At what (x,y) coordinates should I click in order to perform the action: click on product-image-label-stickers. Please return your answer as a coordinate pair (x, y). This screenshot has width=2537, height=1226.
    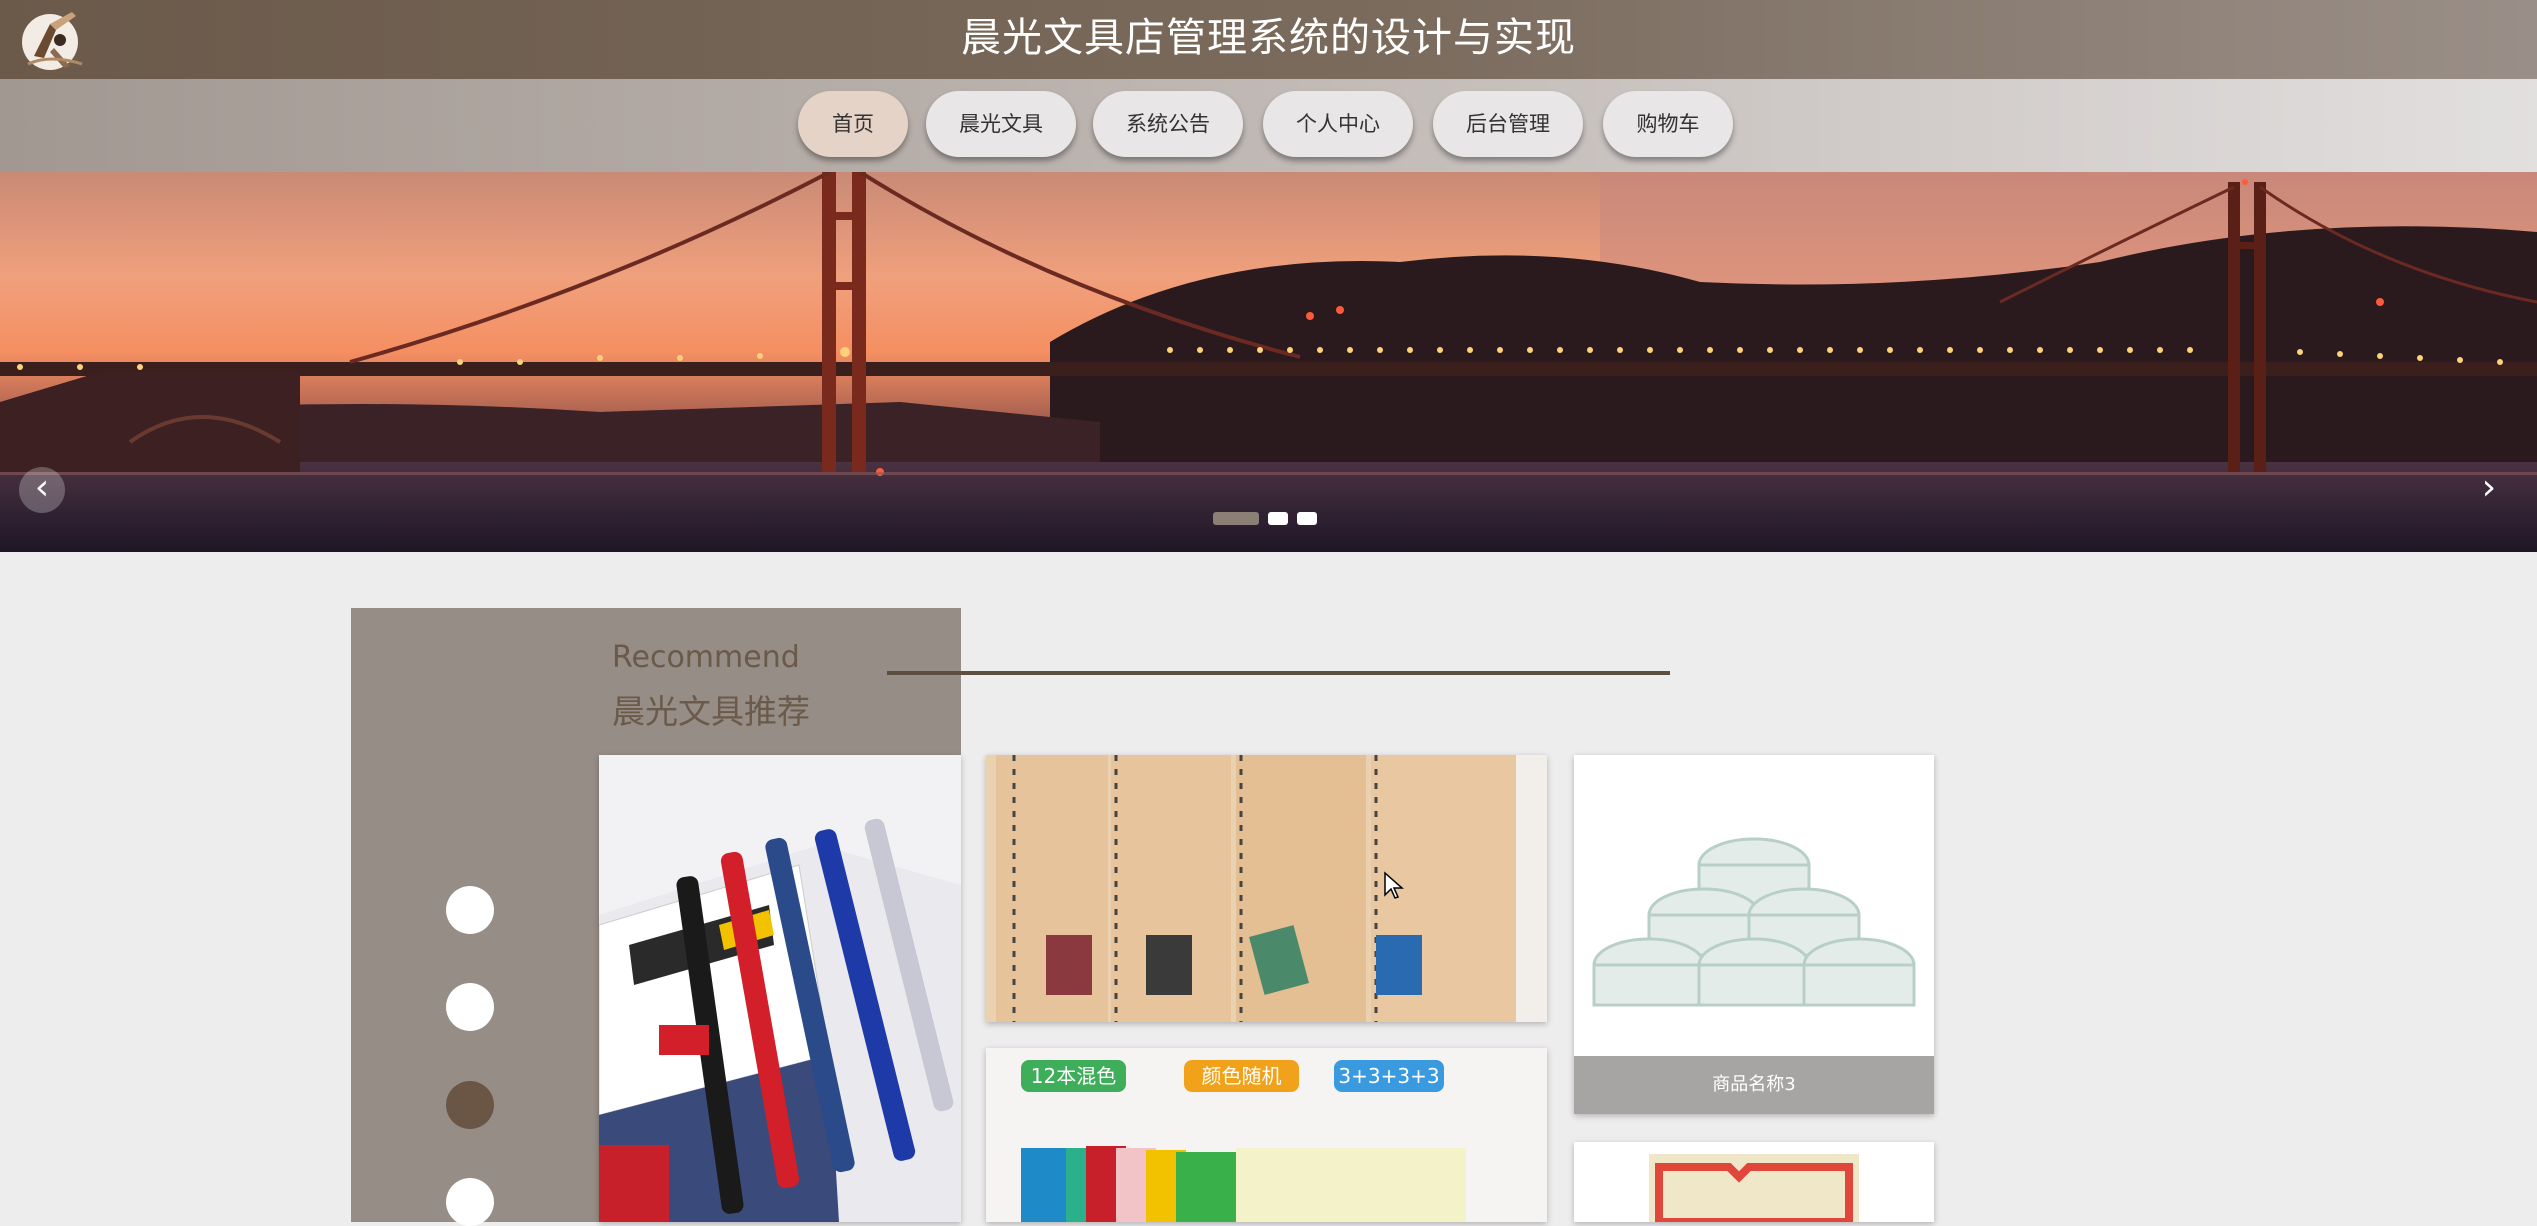
    Looking at the image, I should click on (1754, 1182).